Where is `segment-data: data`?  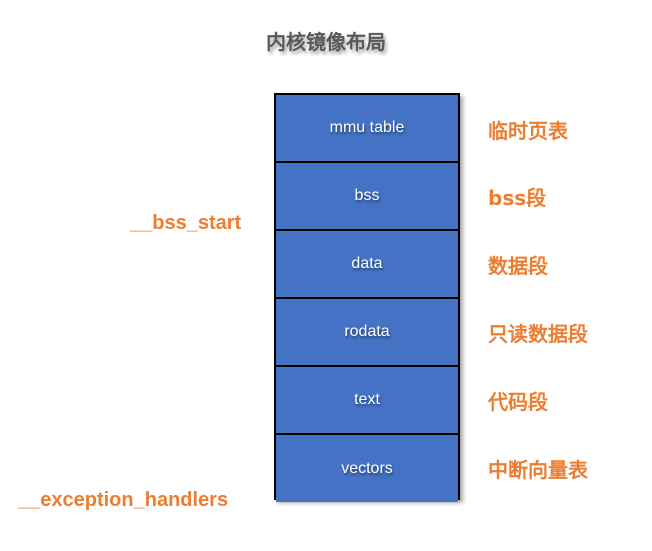
segment-data: data is located at coordinates (367, 265).